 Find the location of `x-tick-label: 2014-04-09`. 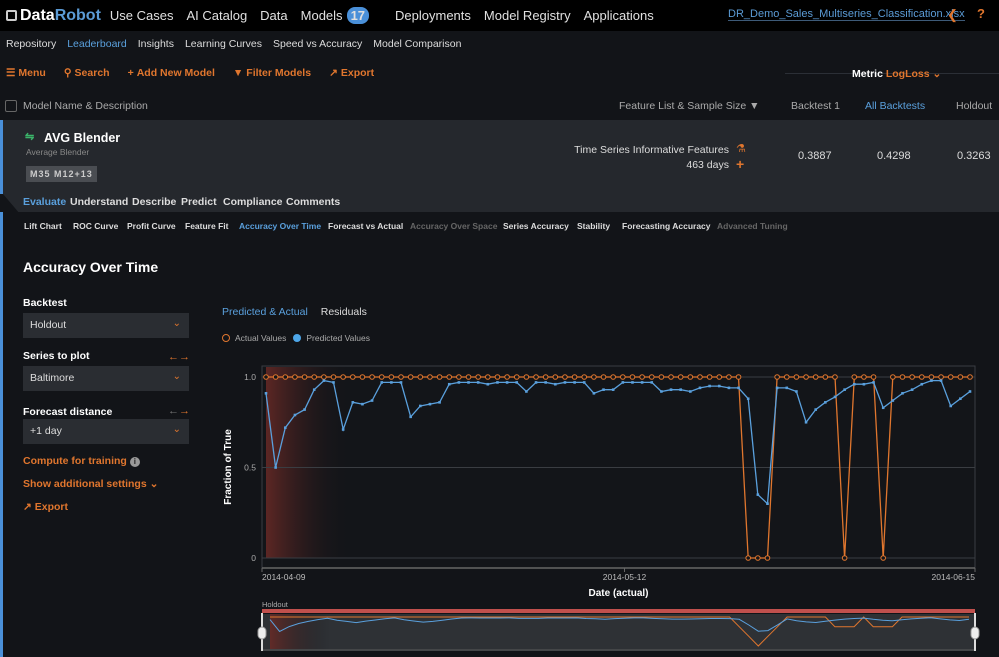

x-tick-label: 2014-04-09 is located at coordinates (284, 577).